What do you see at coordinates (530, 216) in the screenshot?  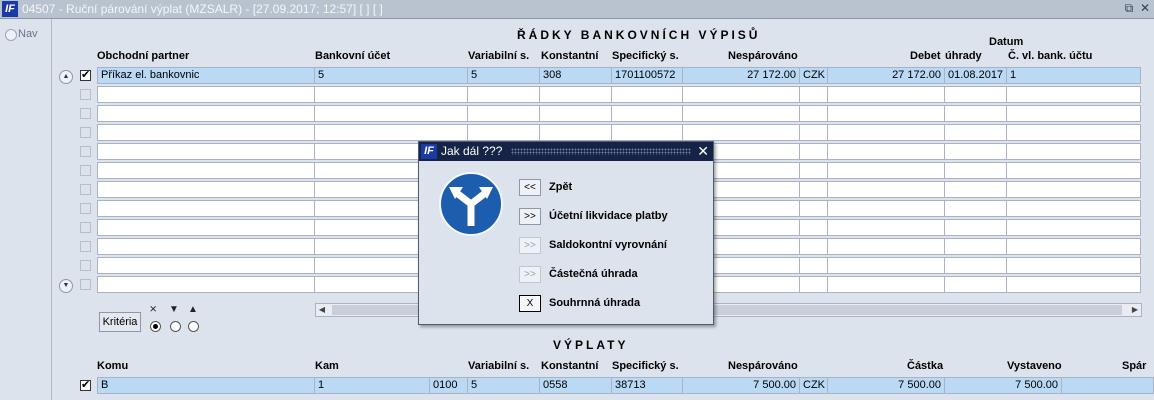 I see `option-button-1: >>` at bounding box center [530, 216].